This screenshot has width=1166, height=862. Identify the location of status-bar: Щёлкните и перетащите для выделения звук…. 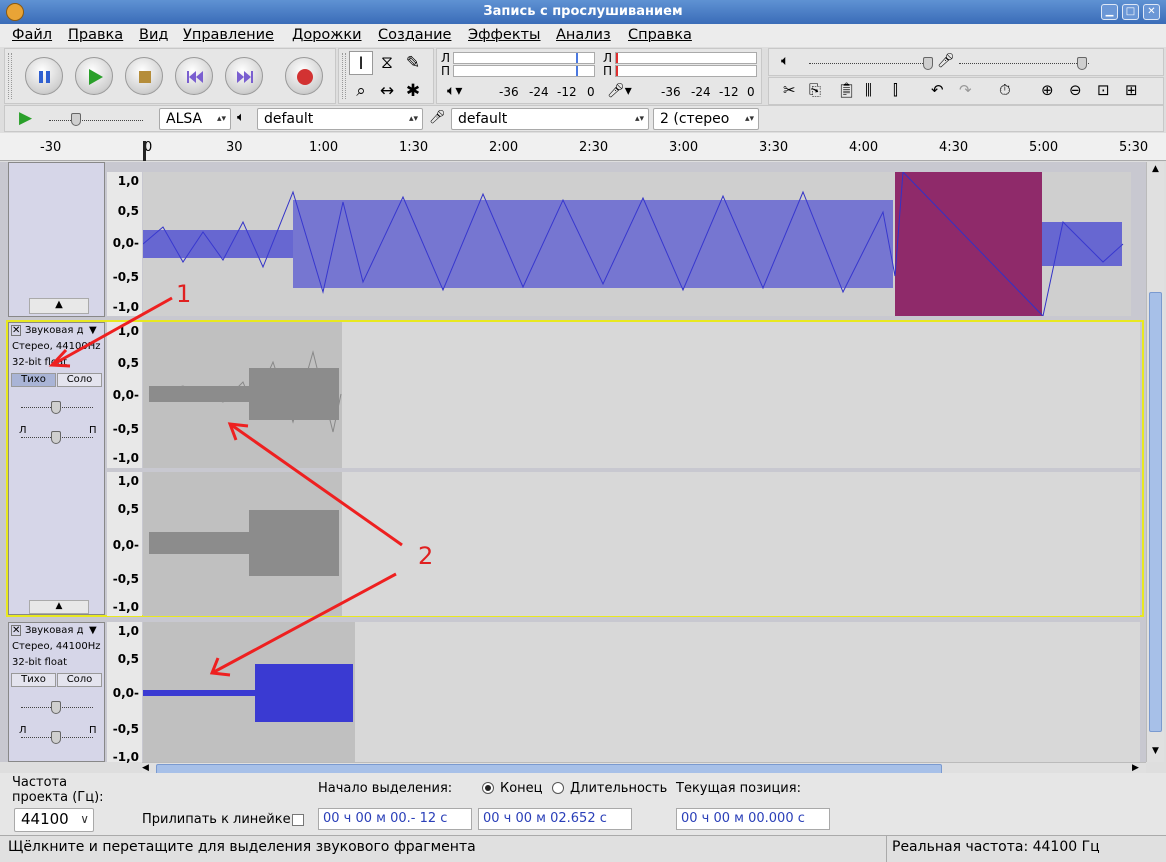
(583, 848).